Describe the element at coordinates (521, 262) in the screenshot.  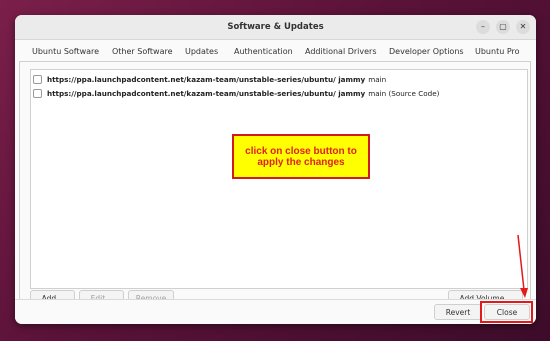
I see `arrow-shaft` at that location.